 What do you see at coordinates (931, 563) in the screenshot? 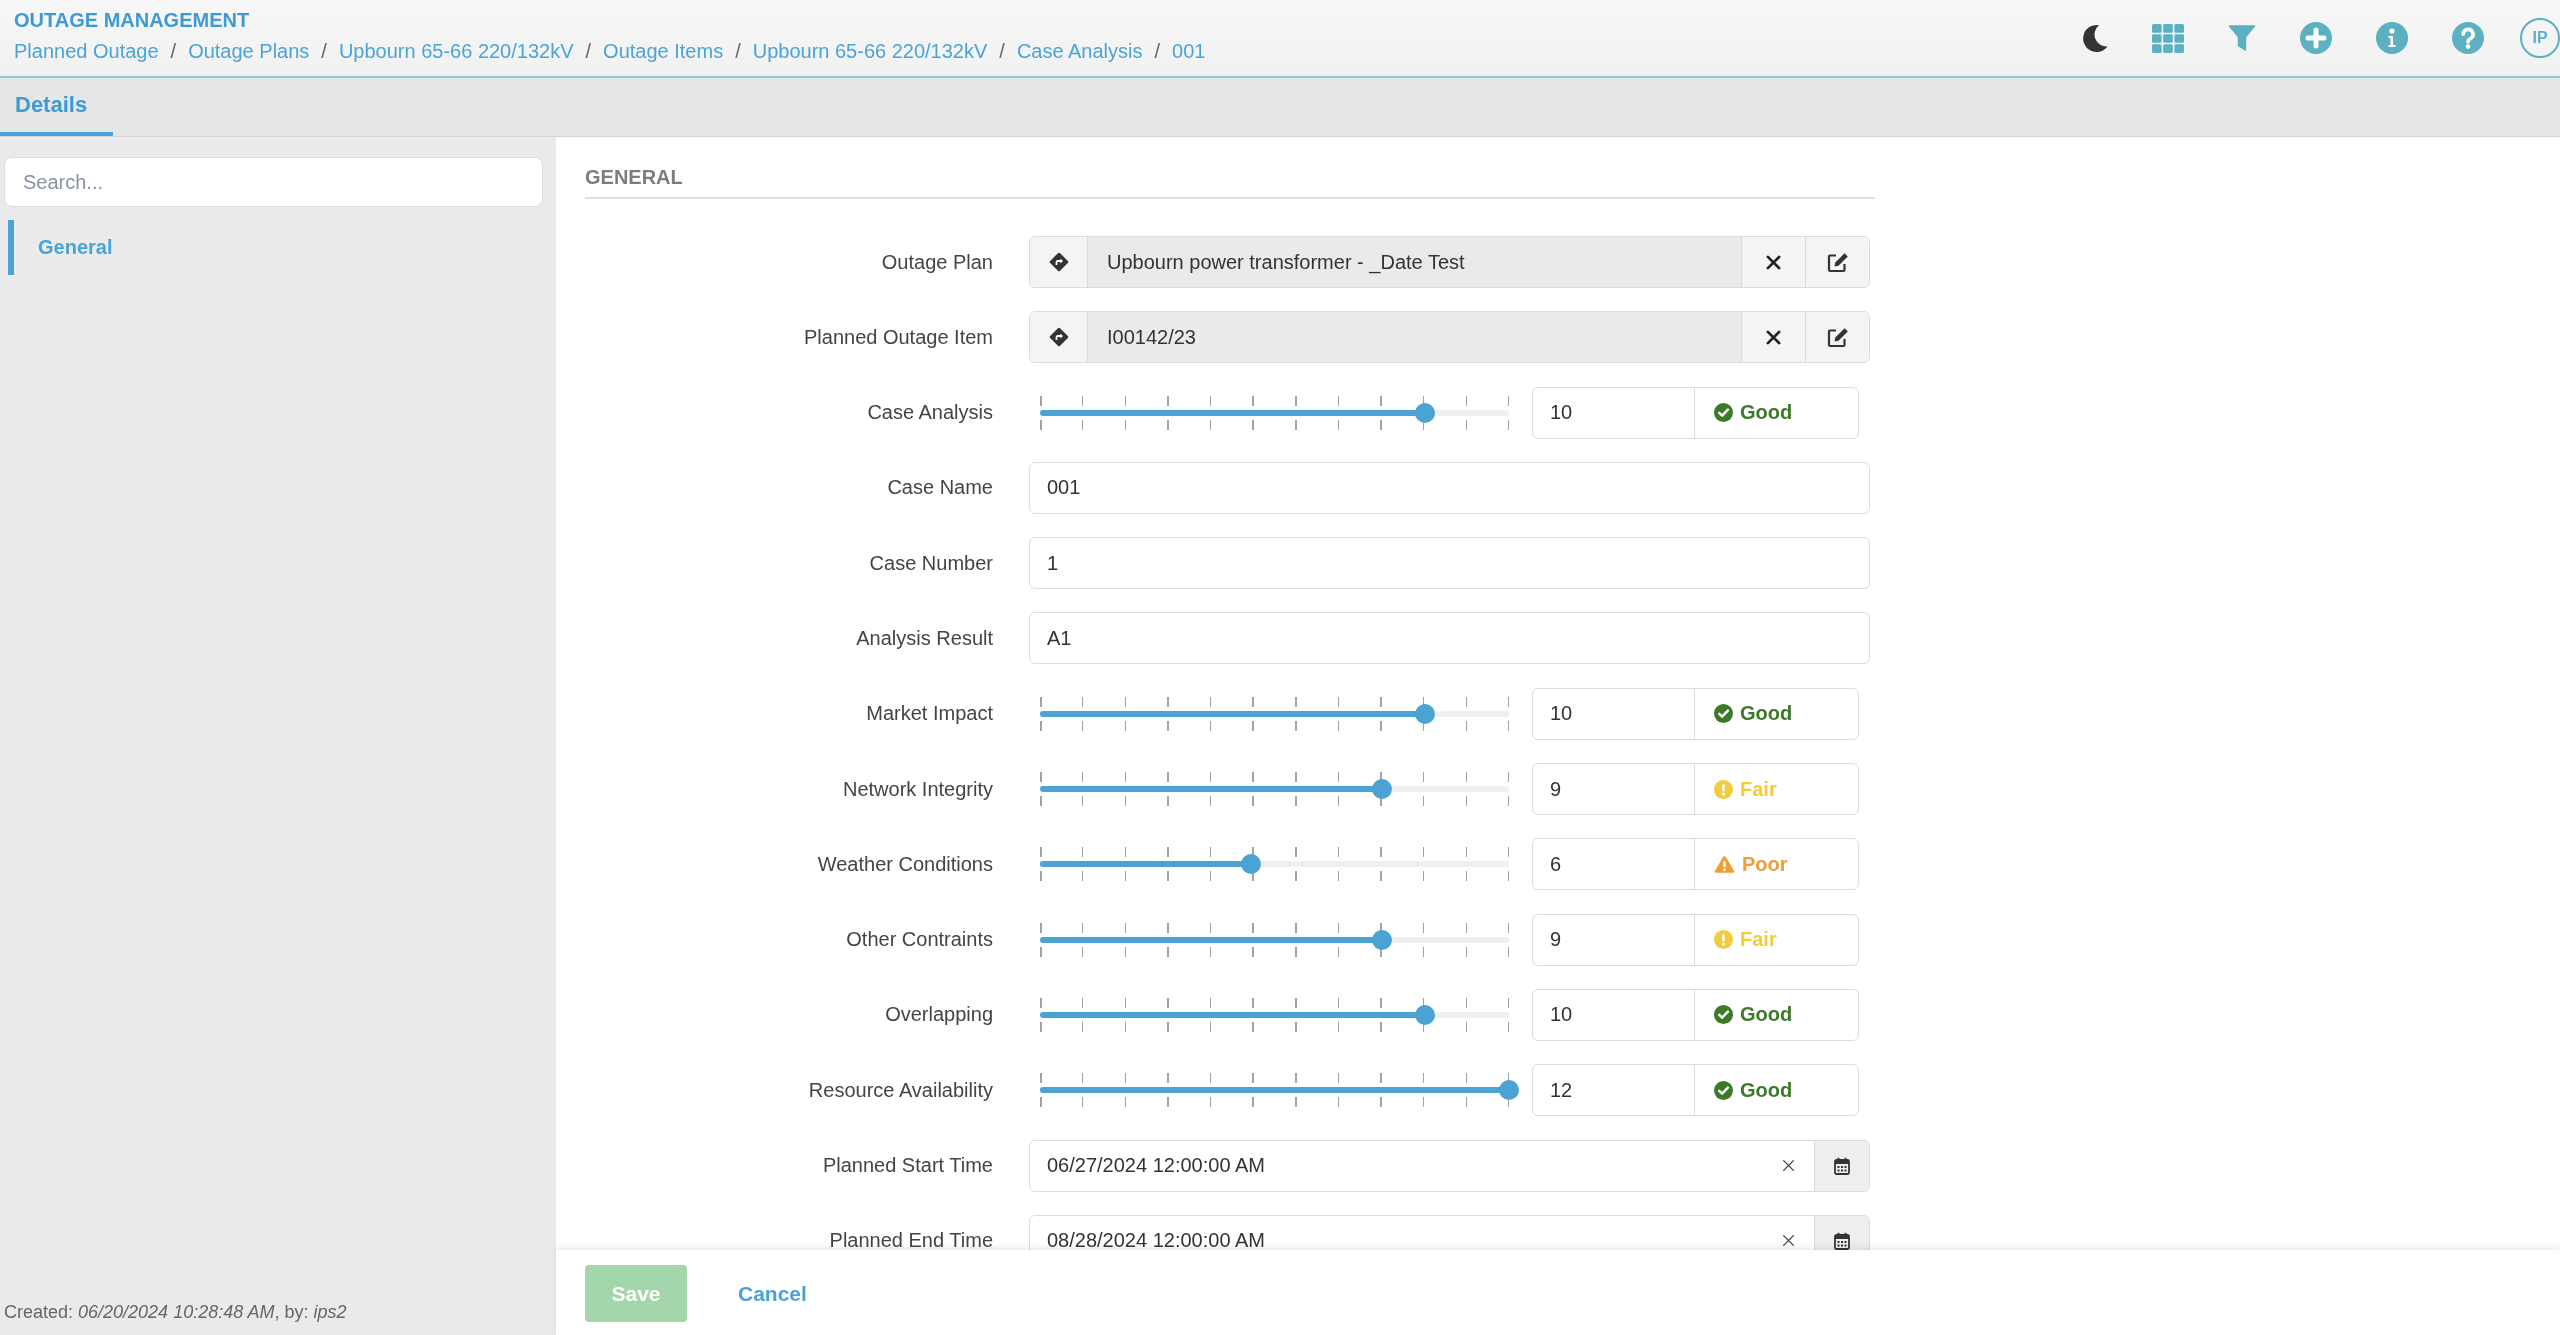
I see `field-label: Case Number` at bounding box center [931, 563].